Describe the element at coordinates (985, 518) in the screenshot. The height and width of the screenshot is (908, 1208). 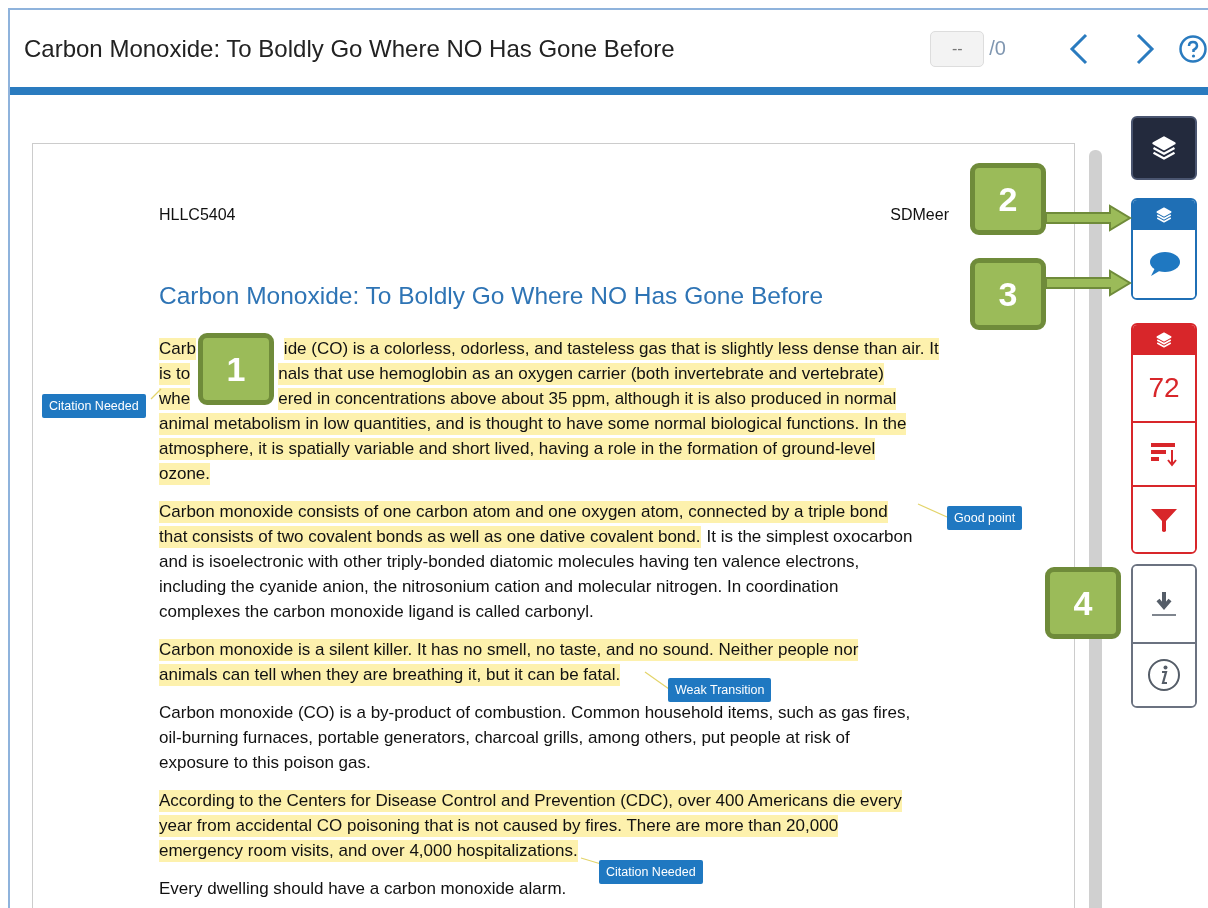
I see `comment-tag: Good point` at that location.